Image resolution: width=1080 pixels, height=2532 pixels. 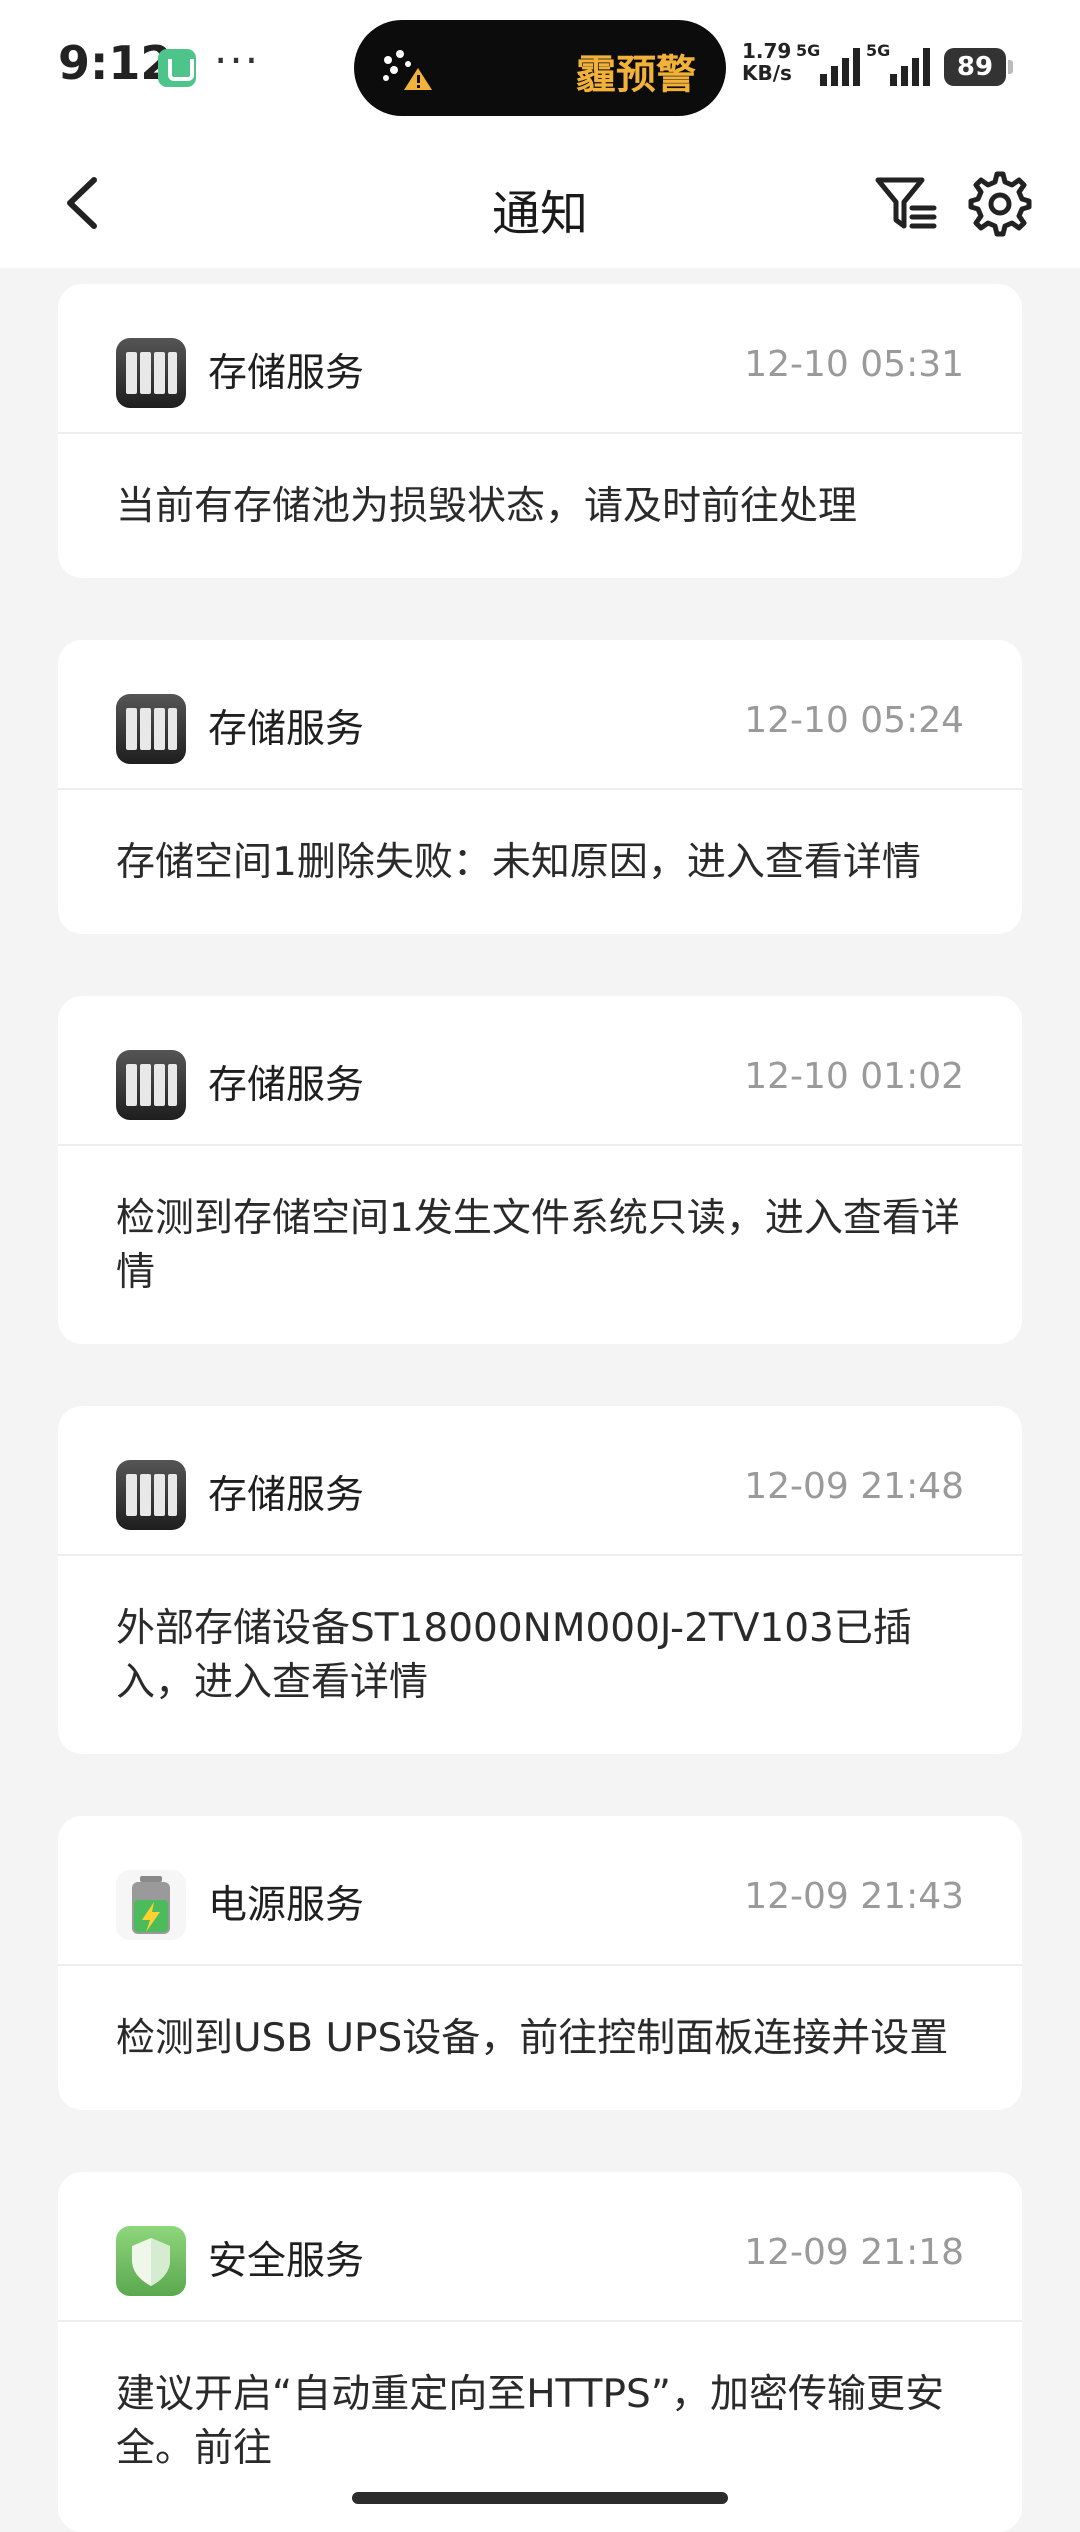 I want to click on notification-message: 外部存储设备ST18000NM000J-2TV103已插入，进入查看详情, so click(x=514, y=1655).